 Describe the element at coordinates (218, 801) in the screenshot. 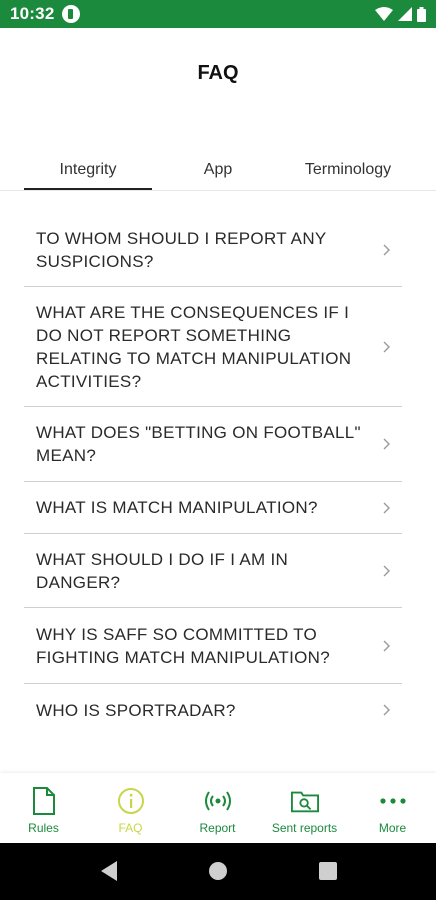

I see `broadcast-icon` at that location.